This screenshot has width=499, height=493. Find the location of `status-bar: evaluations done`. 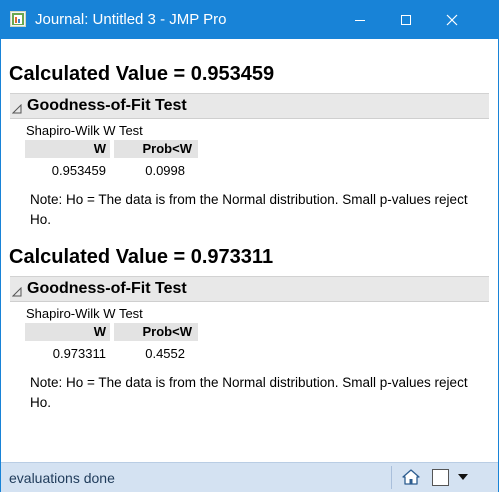

status-bar: evaluations done is located at coordinates (249, 477).